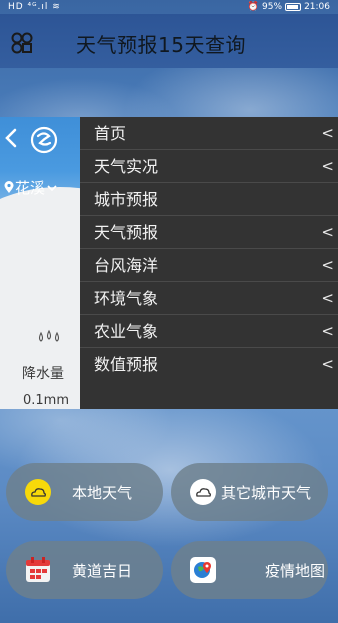  What do you see at coordinates (209, 133) in the screenshot?
I see `menu-item-home: 首页 <` at bounding box center [209, 133].